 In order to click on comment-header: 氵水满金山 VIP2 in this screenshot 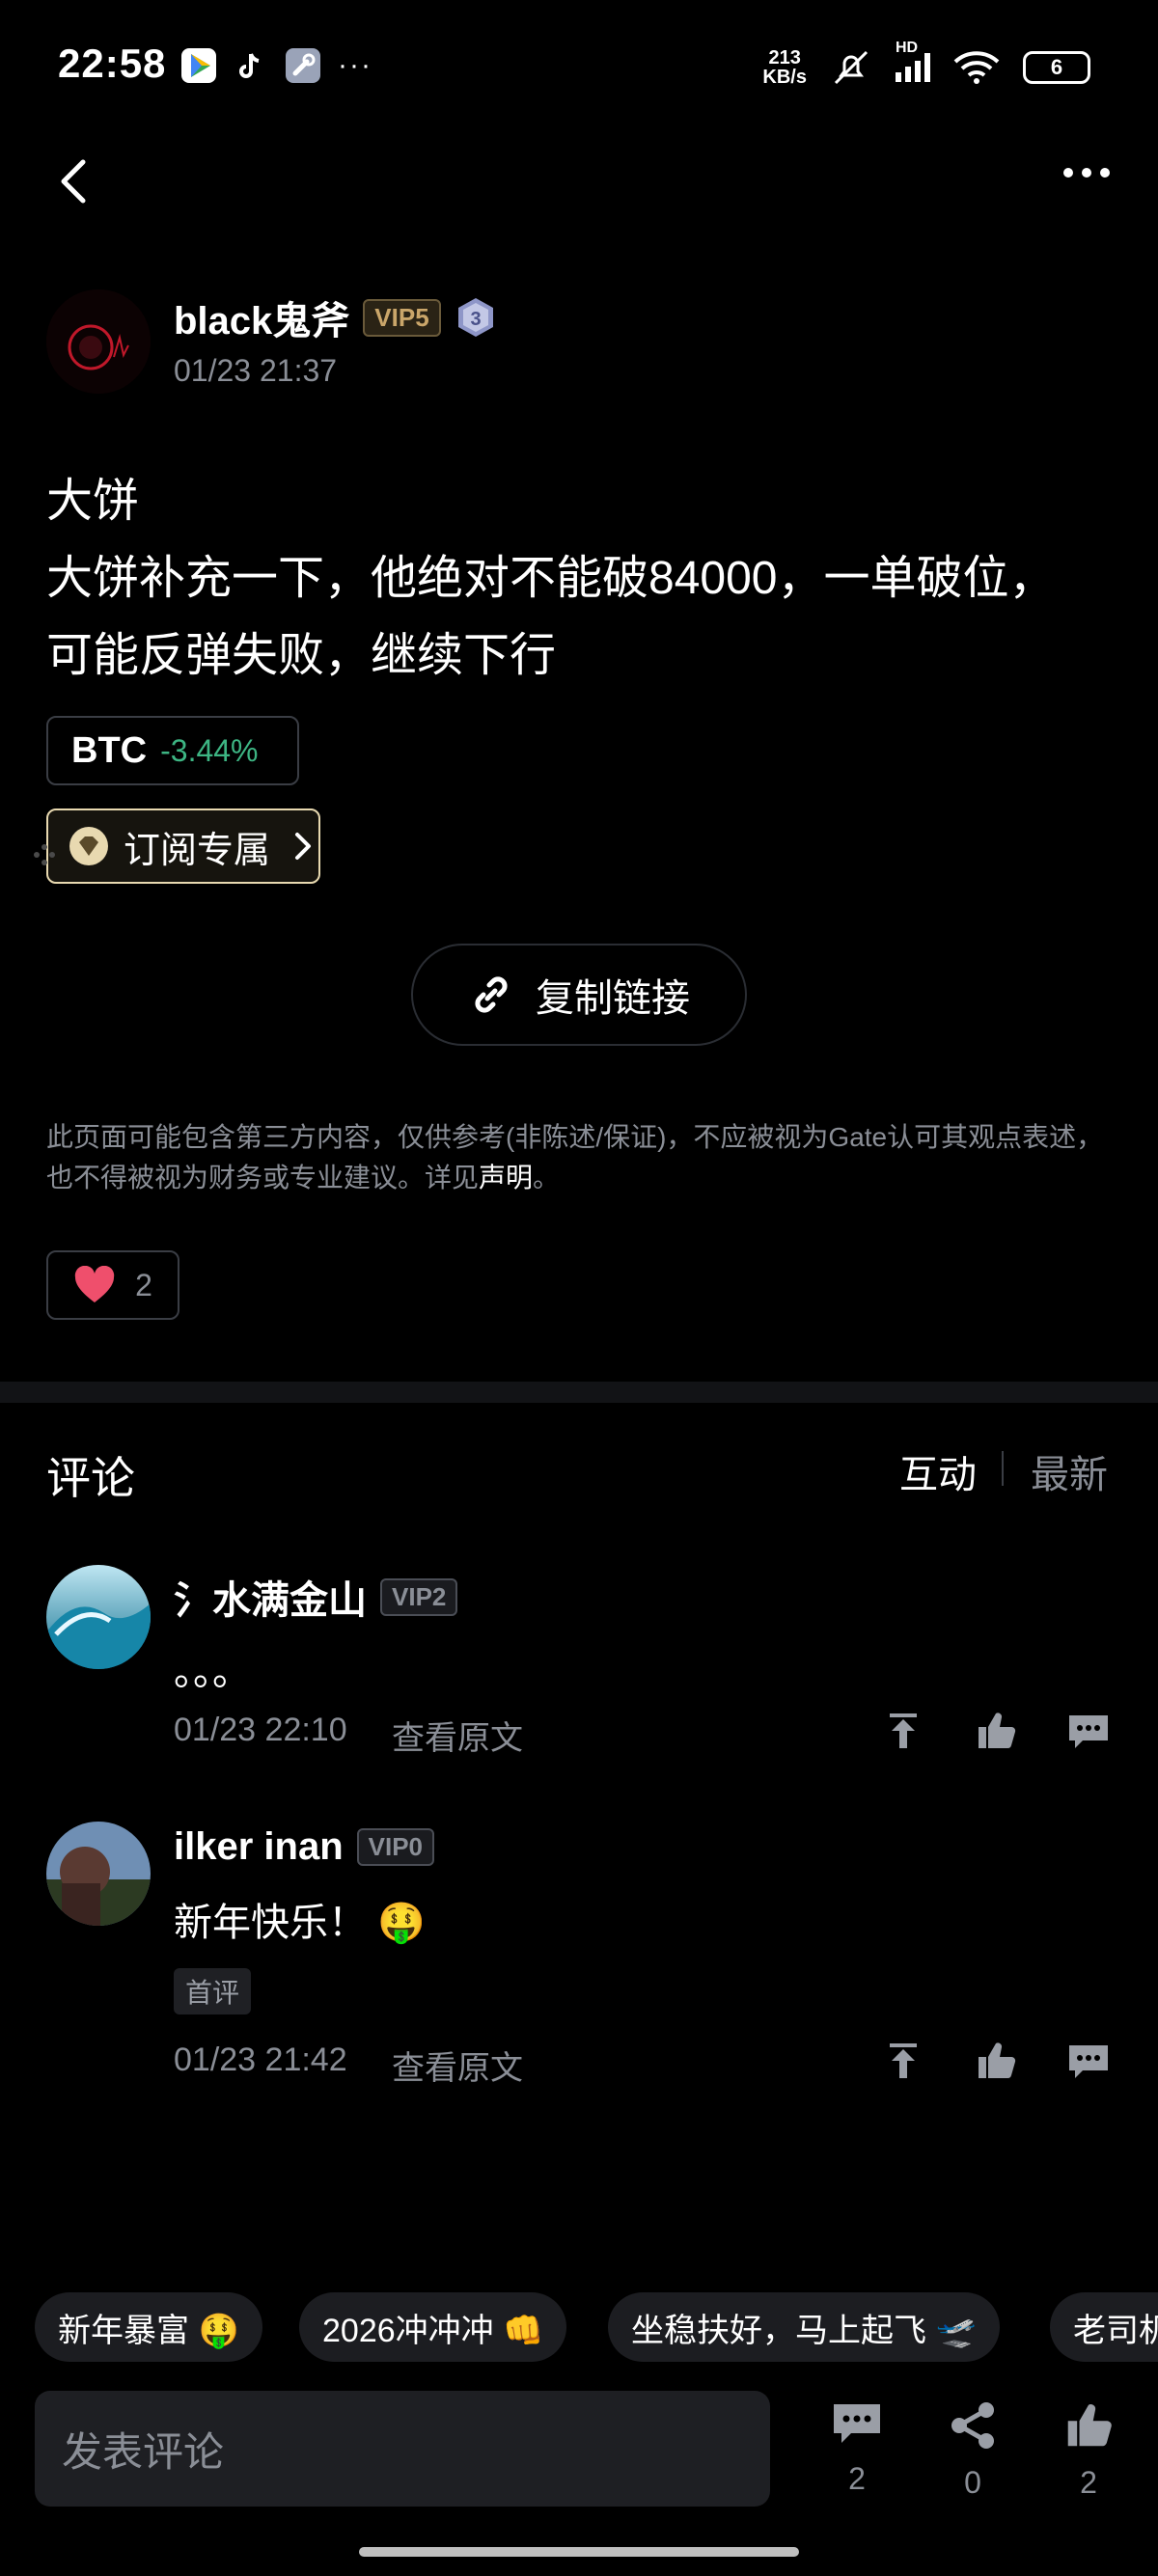, I will do `click(316, 1597)`.